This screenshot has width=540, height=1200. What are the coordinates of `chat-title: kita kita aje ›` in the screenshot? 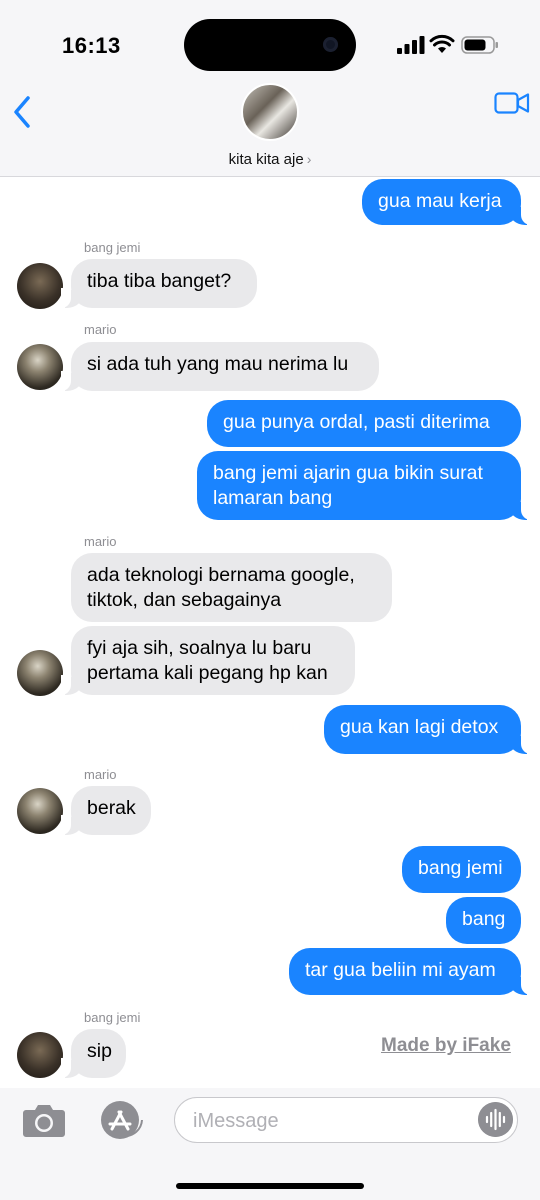 It's located at (270, 159).